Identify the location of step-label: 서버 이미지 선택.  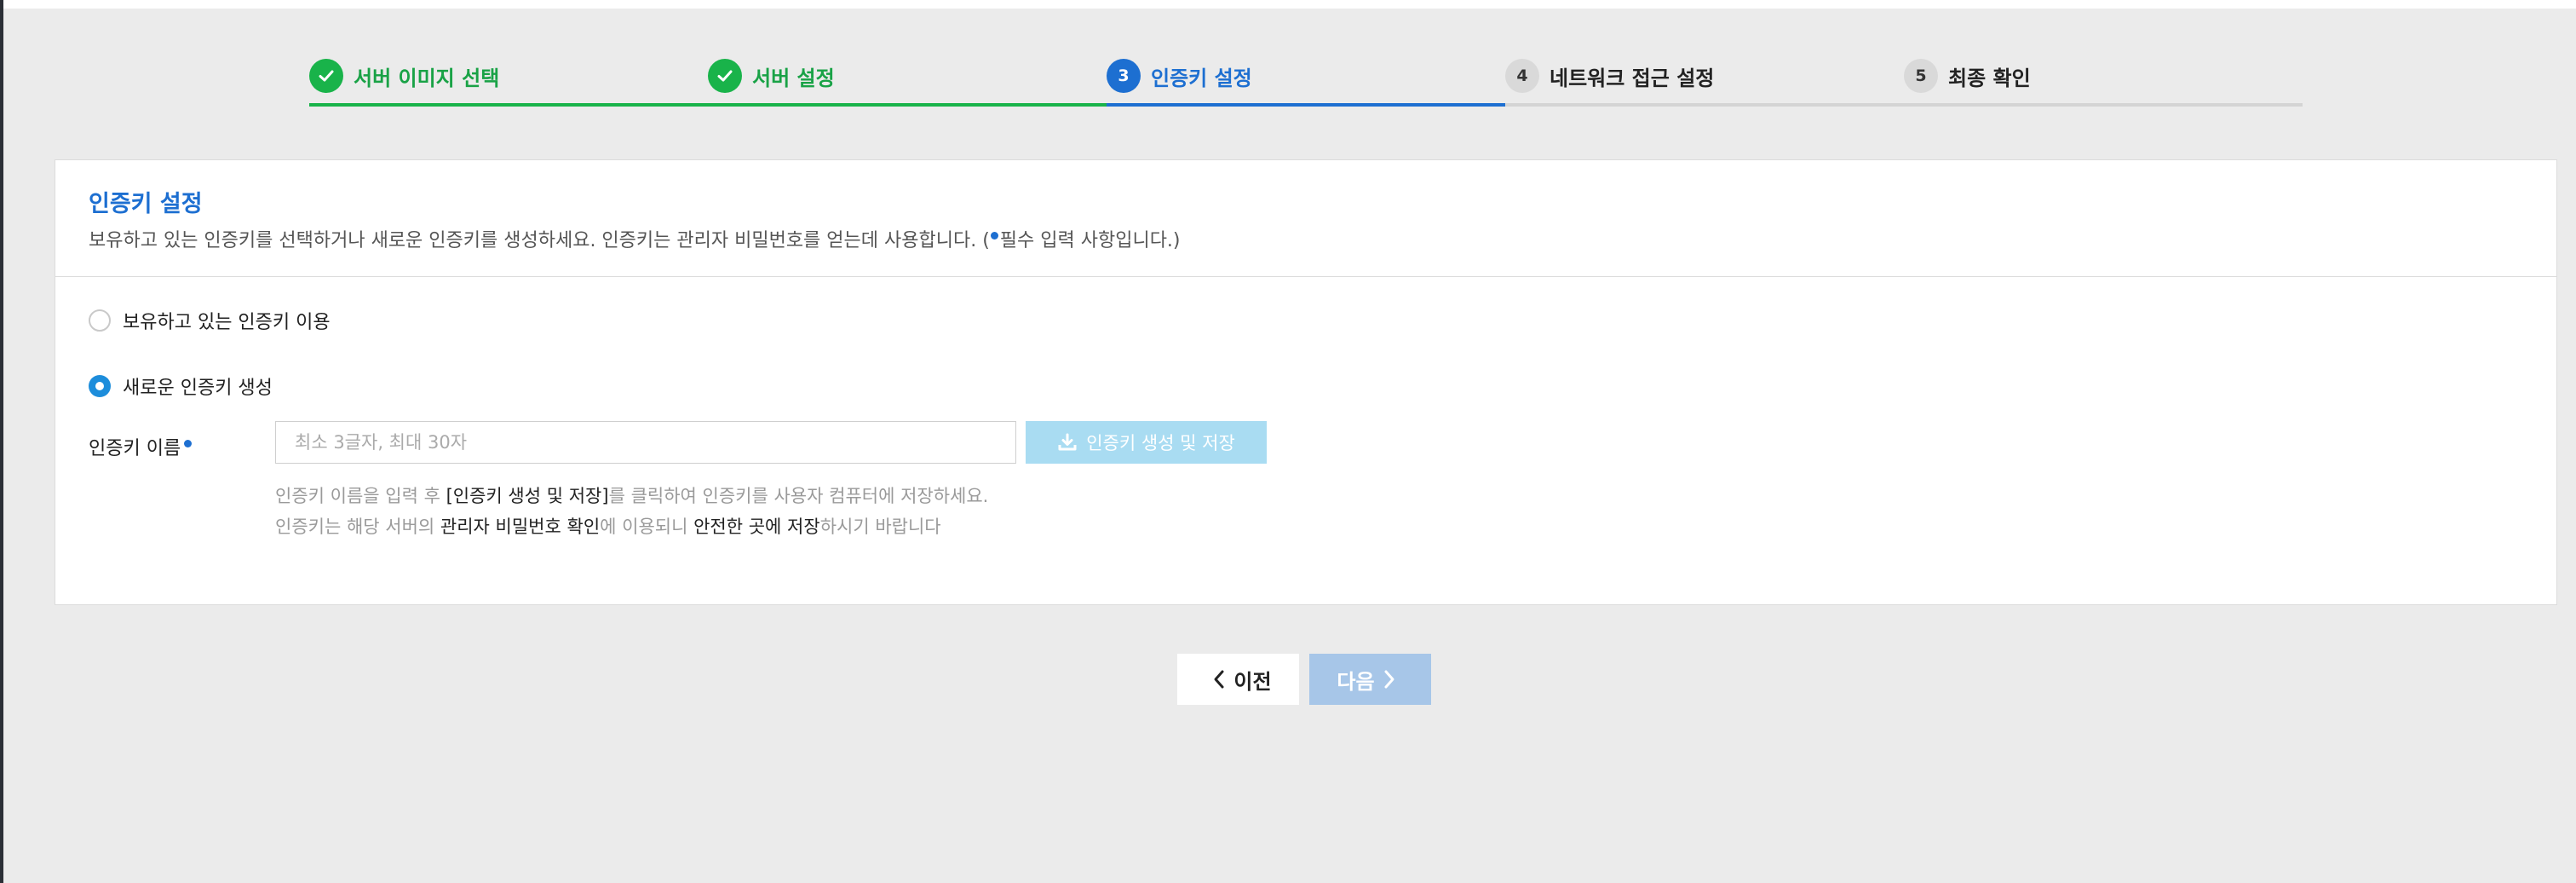
(427, 78).